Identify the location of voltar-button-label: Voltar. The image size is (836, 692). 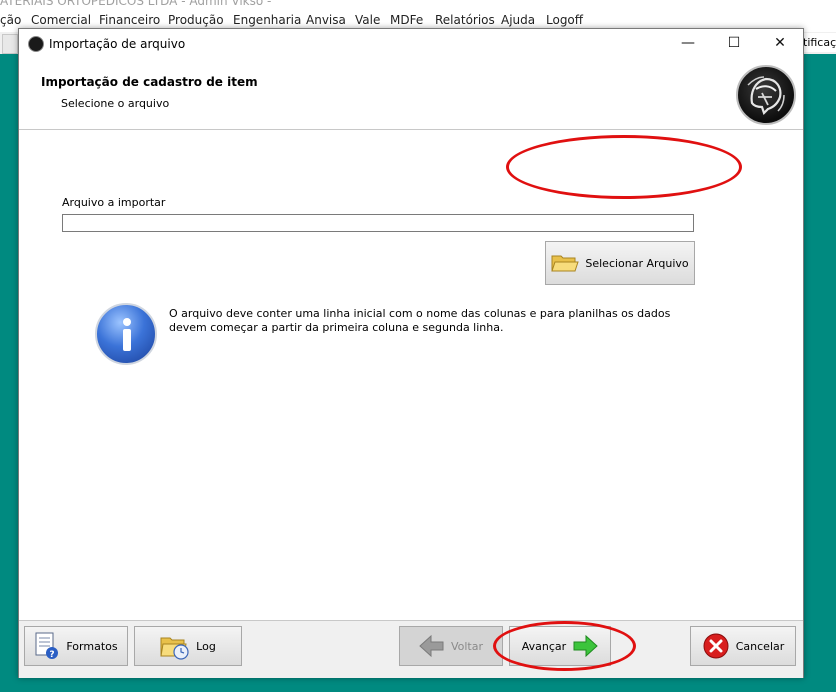
(467, 646).